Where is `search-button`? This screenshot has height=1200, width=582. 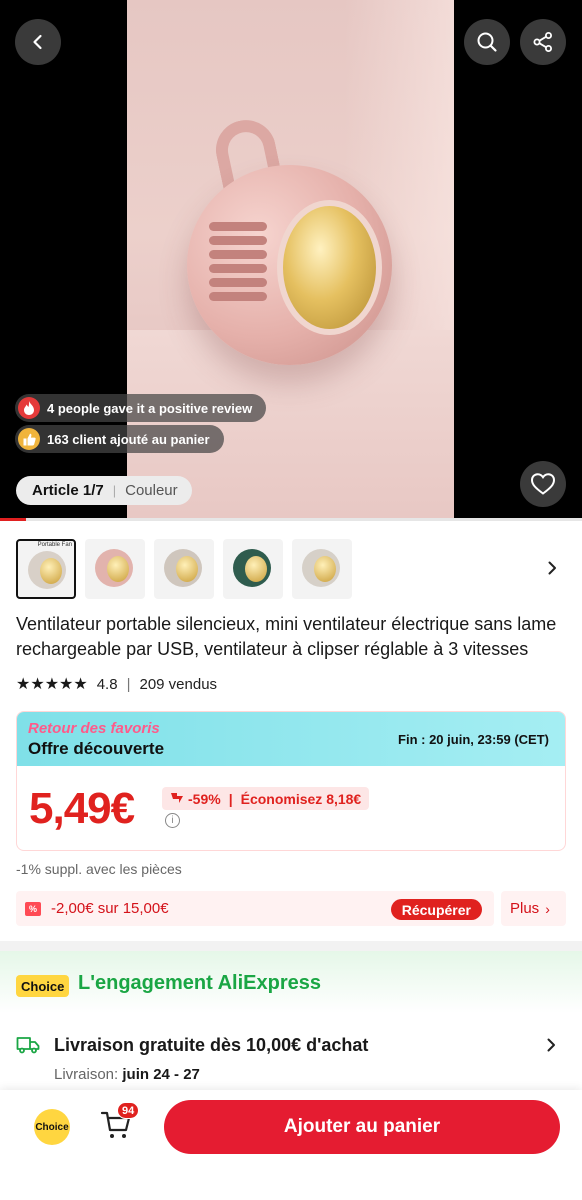
search-button is located at coordinates (487, 42).